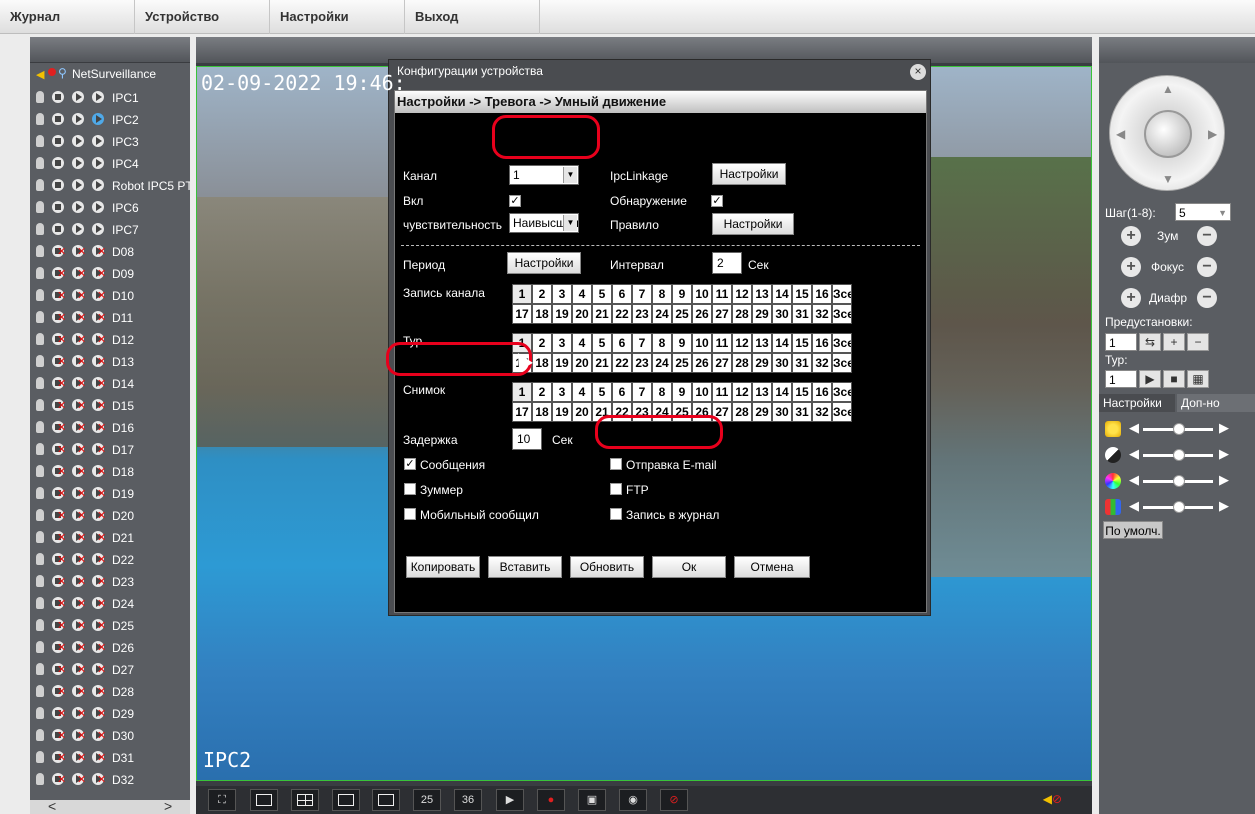 This screenshot has height=814, width=1255. What do you see at coordinates (742, 363) in the screenshot?
I see `tour-channel-cell: 28` at bounding box center [742, 363].